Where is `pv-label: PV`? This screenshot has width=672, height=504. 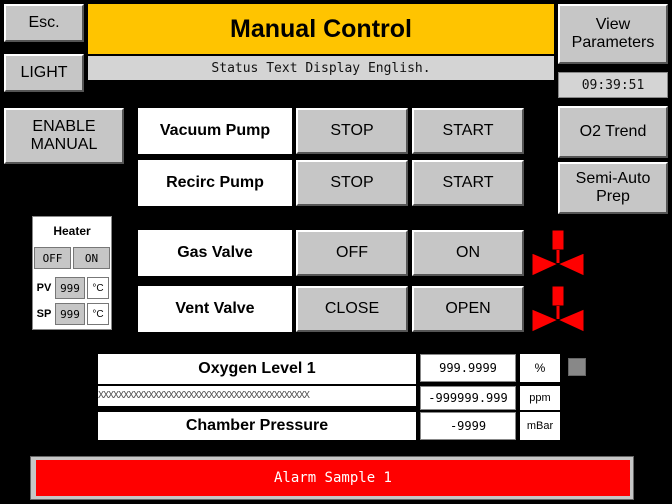
pv-label: PV is located at coordinates (44, 288).